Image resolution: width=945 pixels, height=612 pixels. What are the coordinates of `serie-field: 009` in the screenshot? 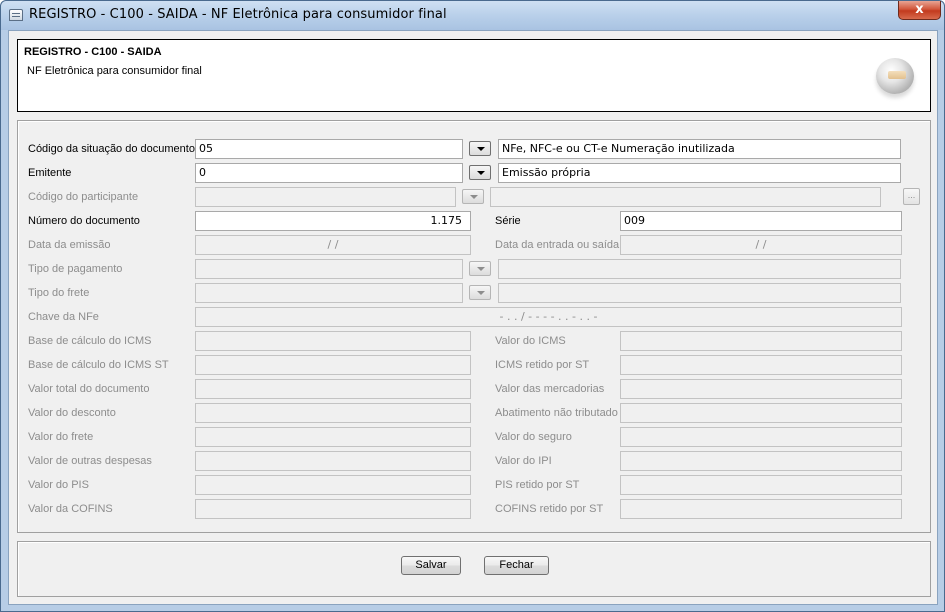 It's located at (761, 221).